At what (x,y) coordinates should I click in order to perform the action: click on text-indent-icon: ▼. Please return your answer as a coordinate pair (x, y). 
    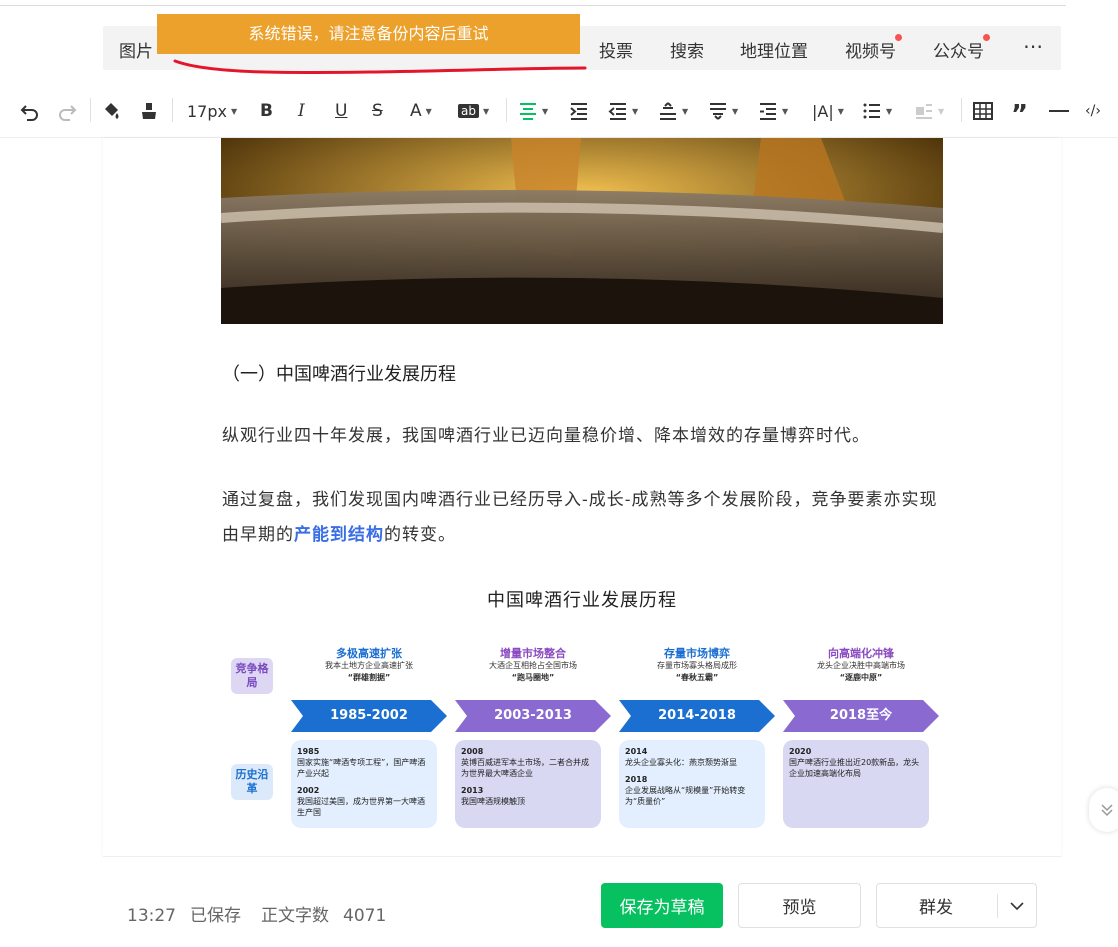
    Looking at the image, I should click on (773, 111).